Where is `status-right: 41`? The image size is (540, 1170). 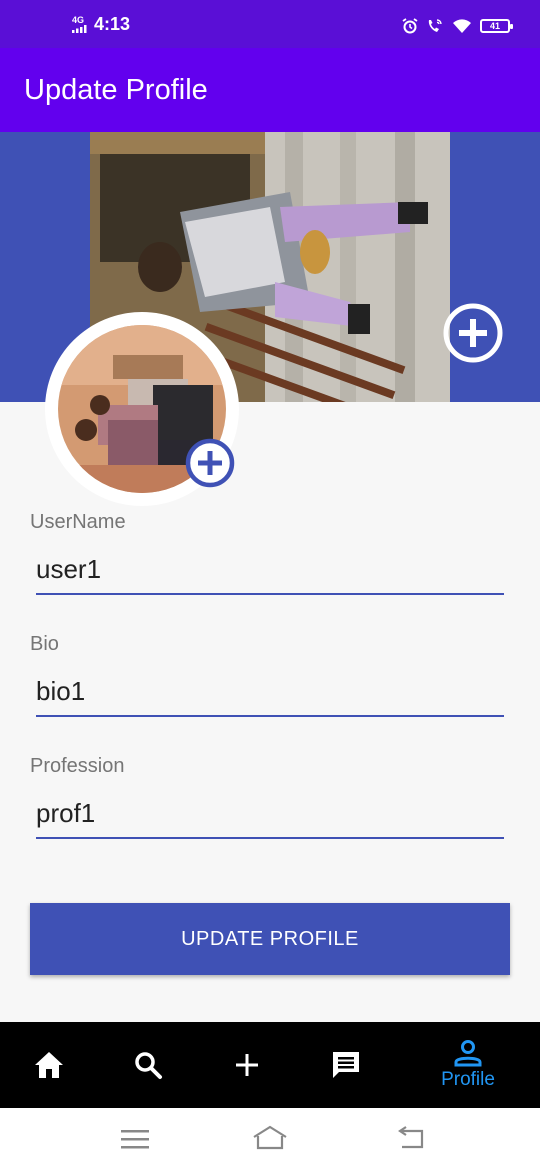 status-right: 41 is located at coordinates (457, 26).